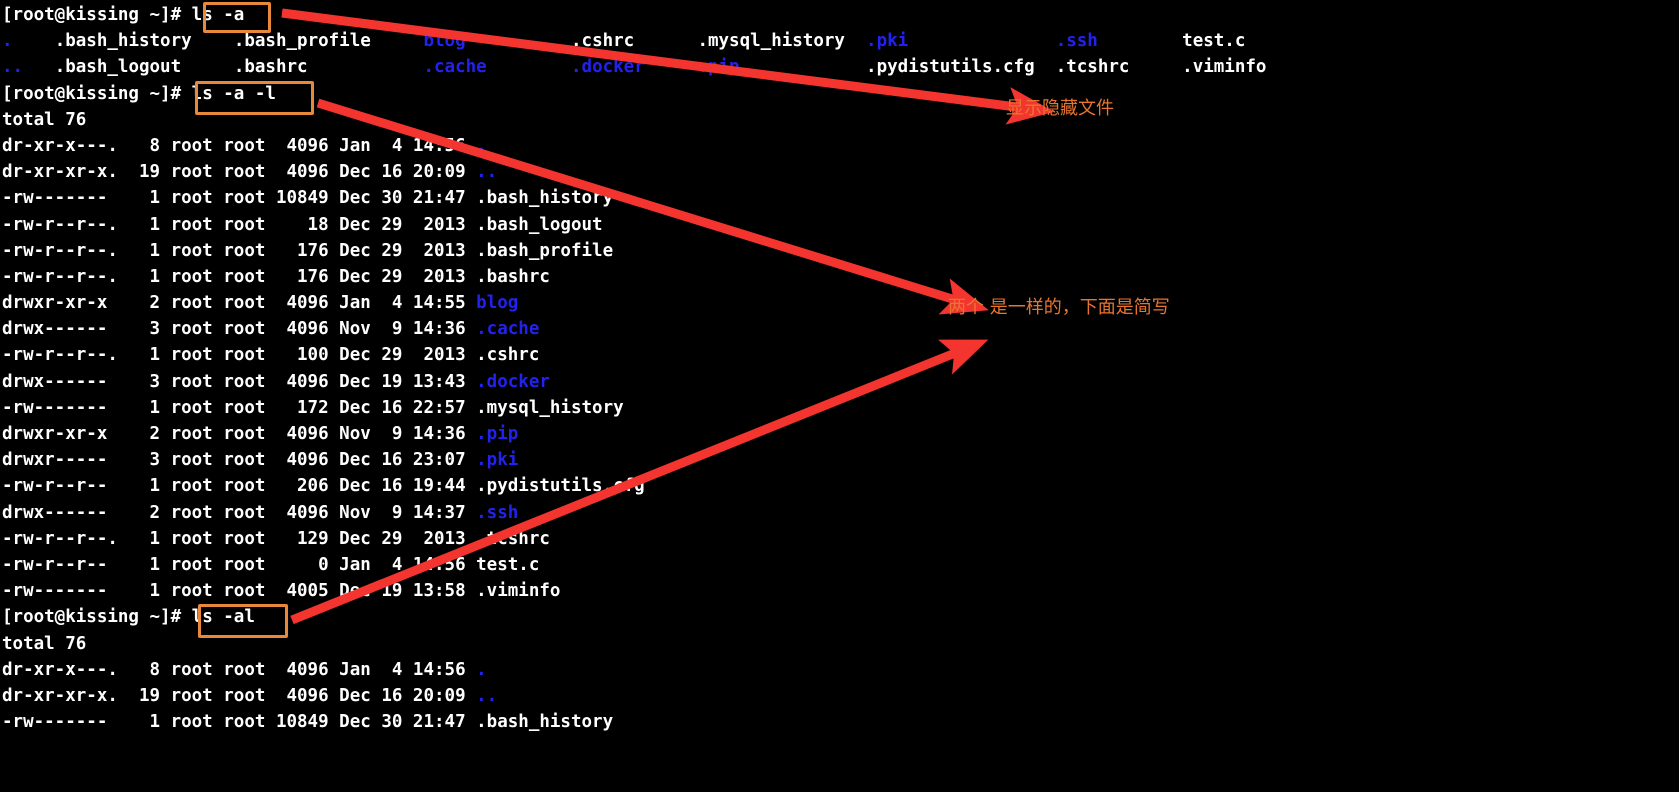  What do you see at coordinates (1059, 307) in the screenshot?
I see `annotation-same-shorthand: 两个 是一样的，下面是简写` at bounding box center [1059, 307].